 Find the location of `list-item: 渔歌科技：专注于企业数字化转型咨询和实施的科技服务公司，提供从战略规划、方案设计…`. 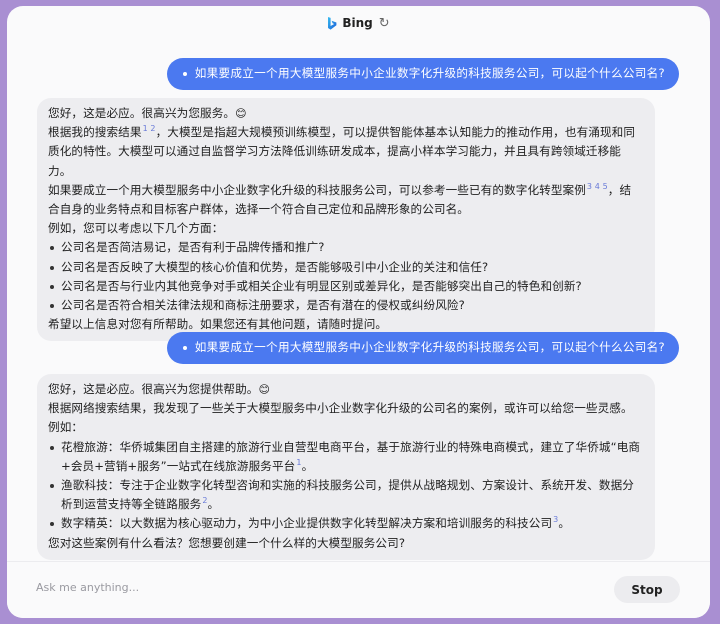

list-item: 渔歌科技：专注于企业数字化转型咨询和实施的科技服务公司，提供从战略规划、方案设计… is located at coordinates (345, 495).